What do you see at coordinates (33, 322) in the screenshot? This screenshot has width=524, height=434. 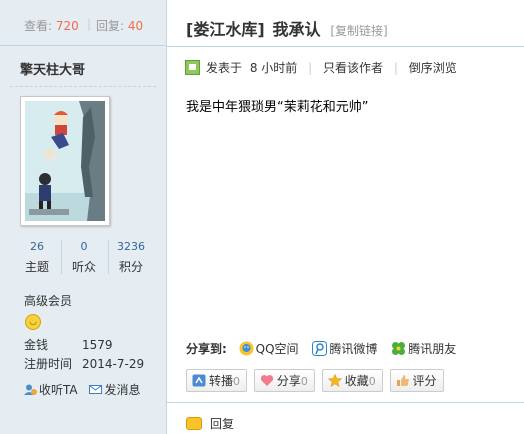 I see `smile-icon: ◡` at bounding box center [33, 322].